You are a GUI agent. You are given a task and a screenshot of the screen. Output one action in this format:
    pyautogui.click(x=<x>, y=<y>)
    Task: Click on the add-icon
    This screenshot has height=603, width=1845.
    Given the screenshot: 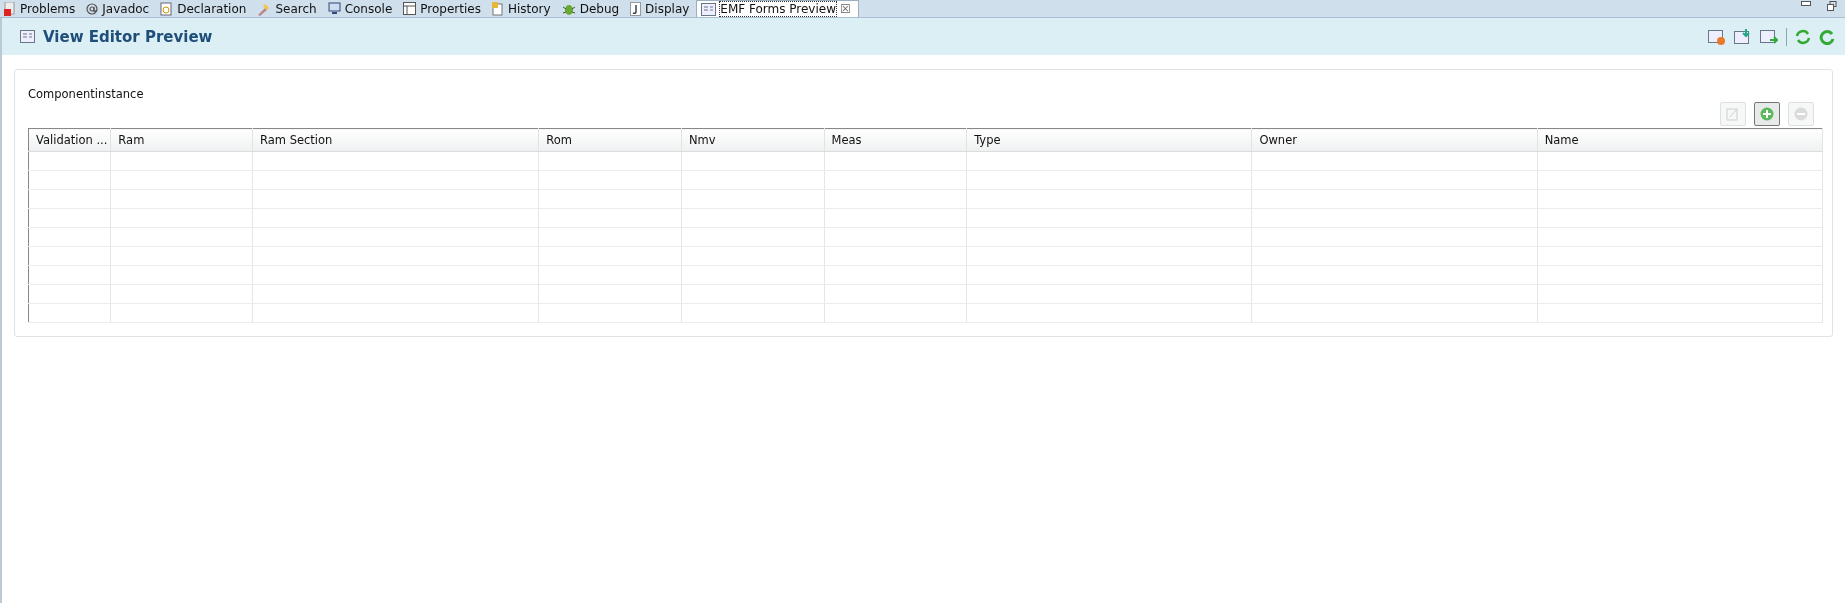 What is the action you would take?
    pyautogui.click(x=1767, y=114)
    